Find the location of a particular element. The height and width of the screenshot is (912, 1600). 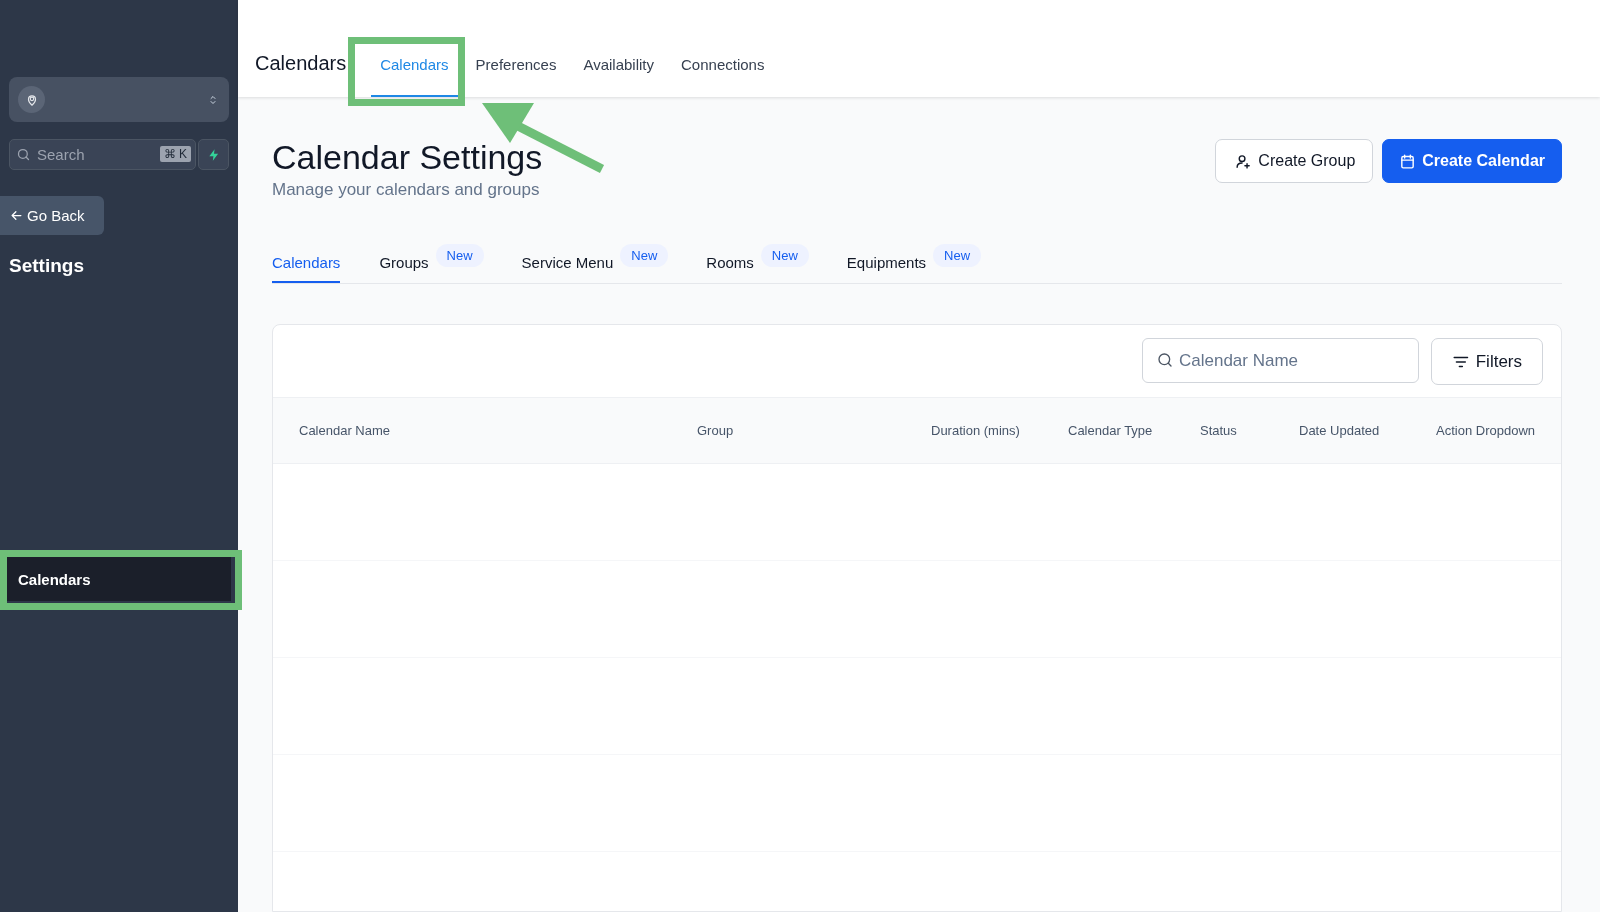

page-heading: Calendar Settings is located at coordinates (407, 158).